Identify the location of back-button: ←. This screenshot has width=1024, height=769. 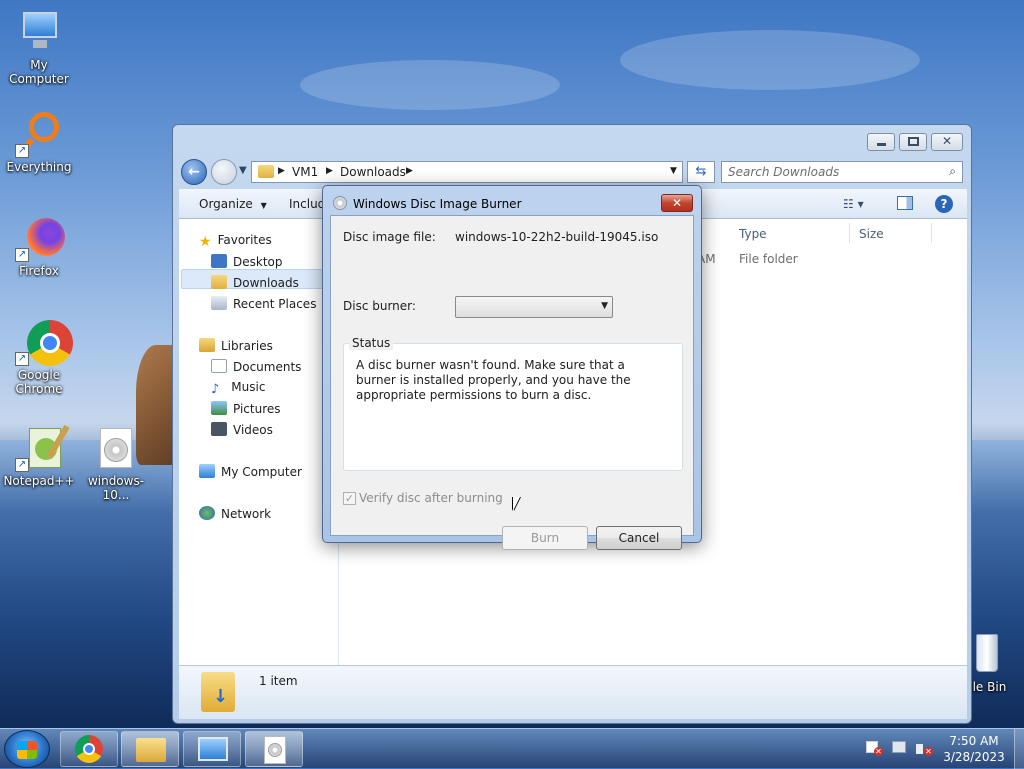
(194, 172).